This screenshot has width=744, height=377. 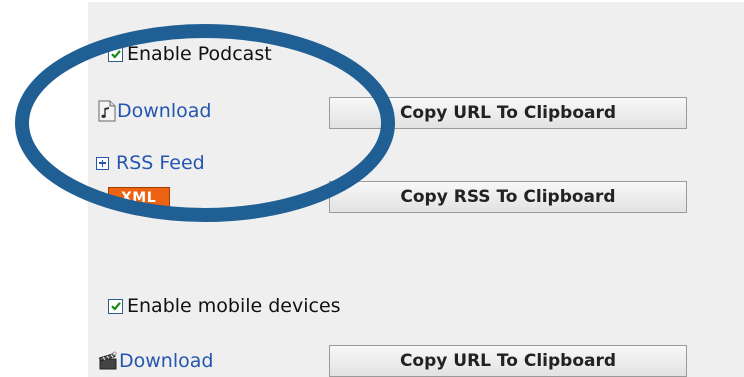 What do you see at coordinates (107, 360) in the screenshot?
I see `video-clapper-icon` at bounding box center [107, 360].